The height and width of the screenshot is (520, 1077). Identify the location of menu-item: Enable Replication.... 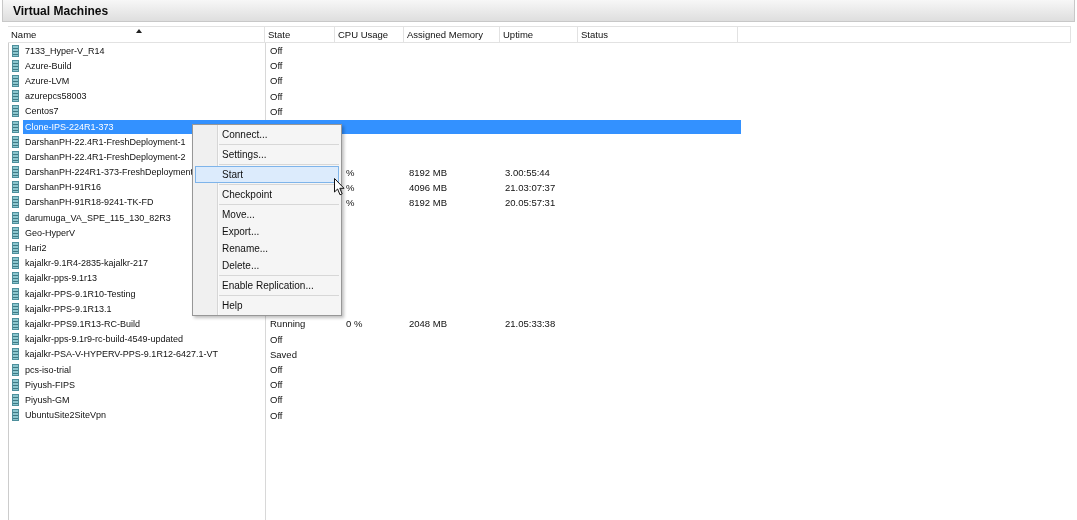
(267, 285).